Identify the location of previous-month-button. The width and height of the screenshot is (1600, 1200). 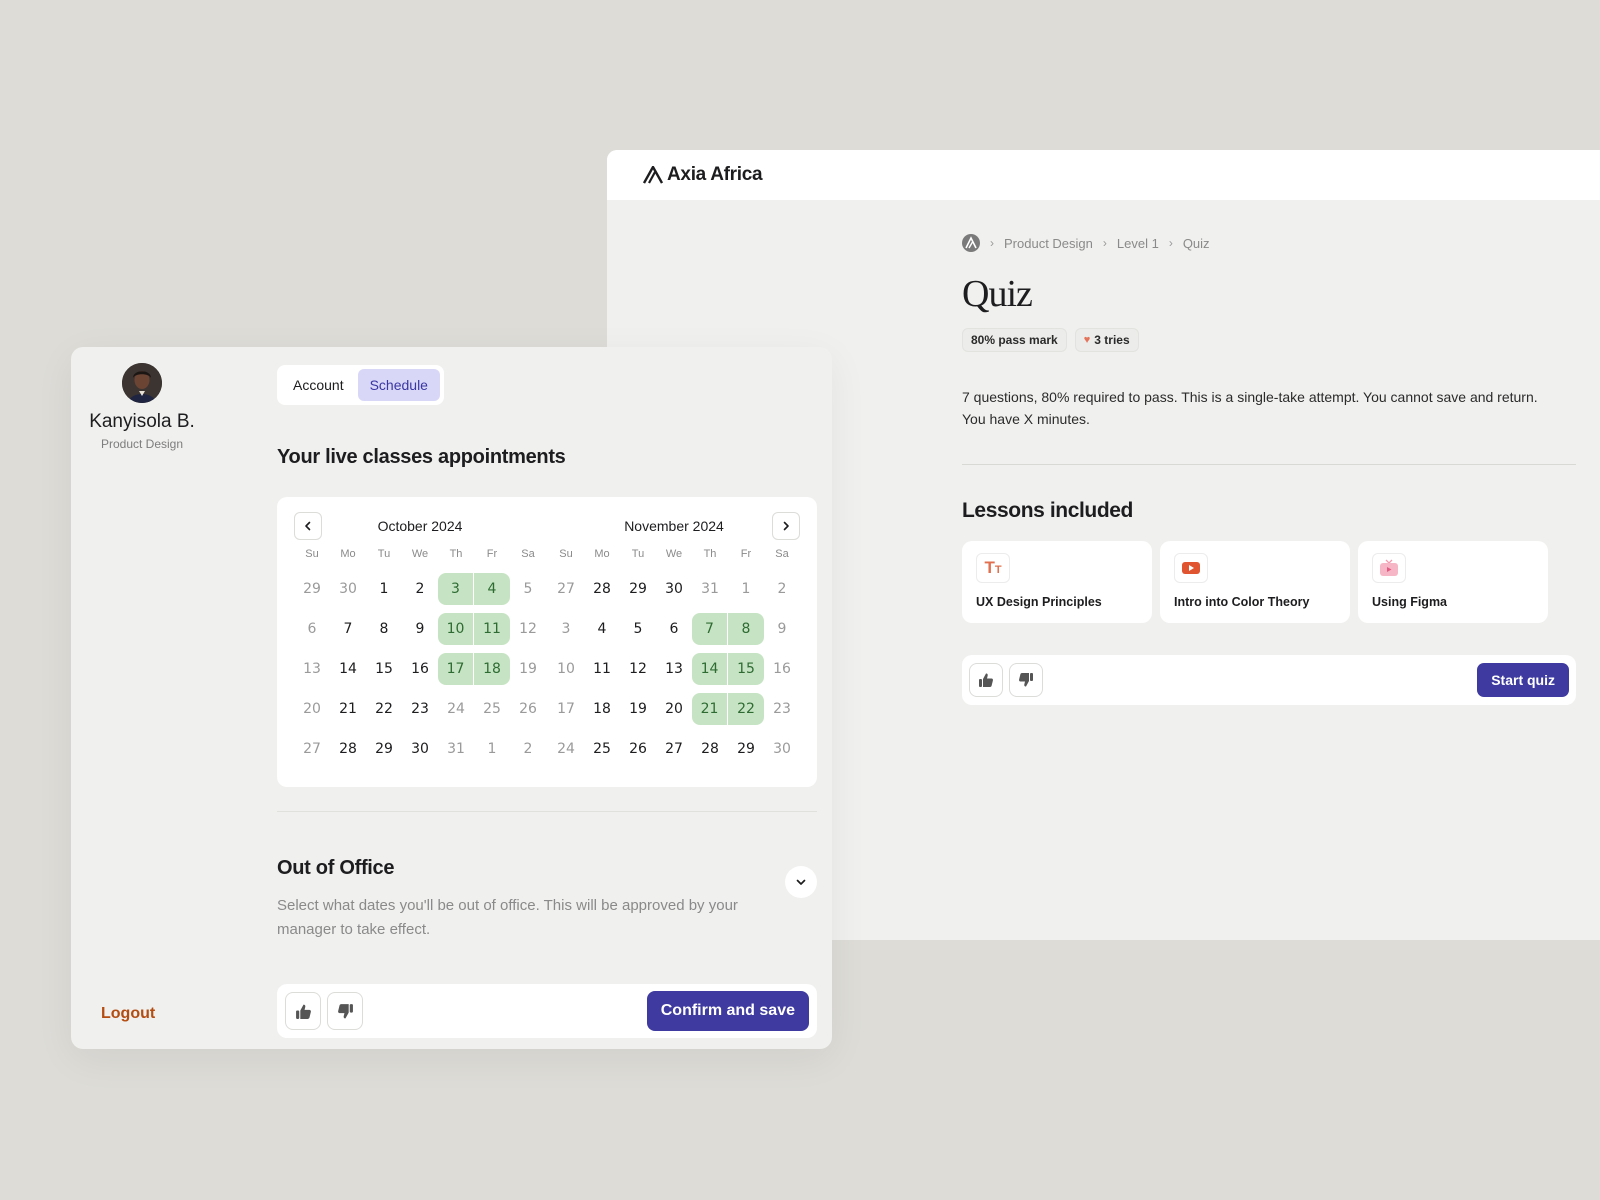
(308, 526).